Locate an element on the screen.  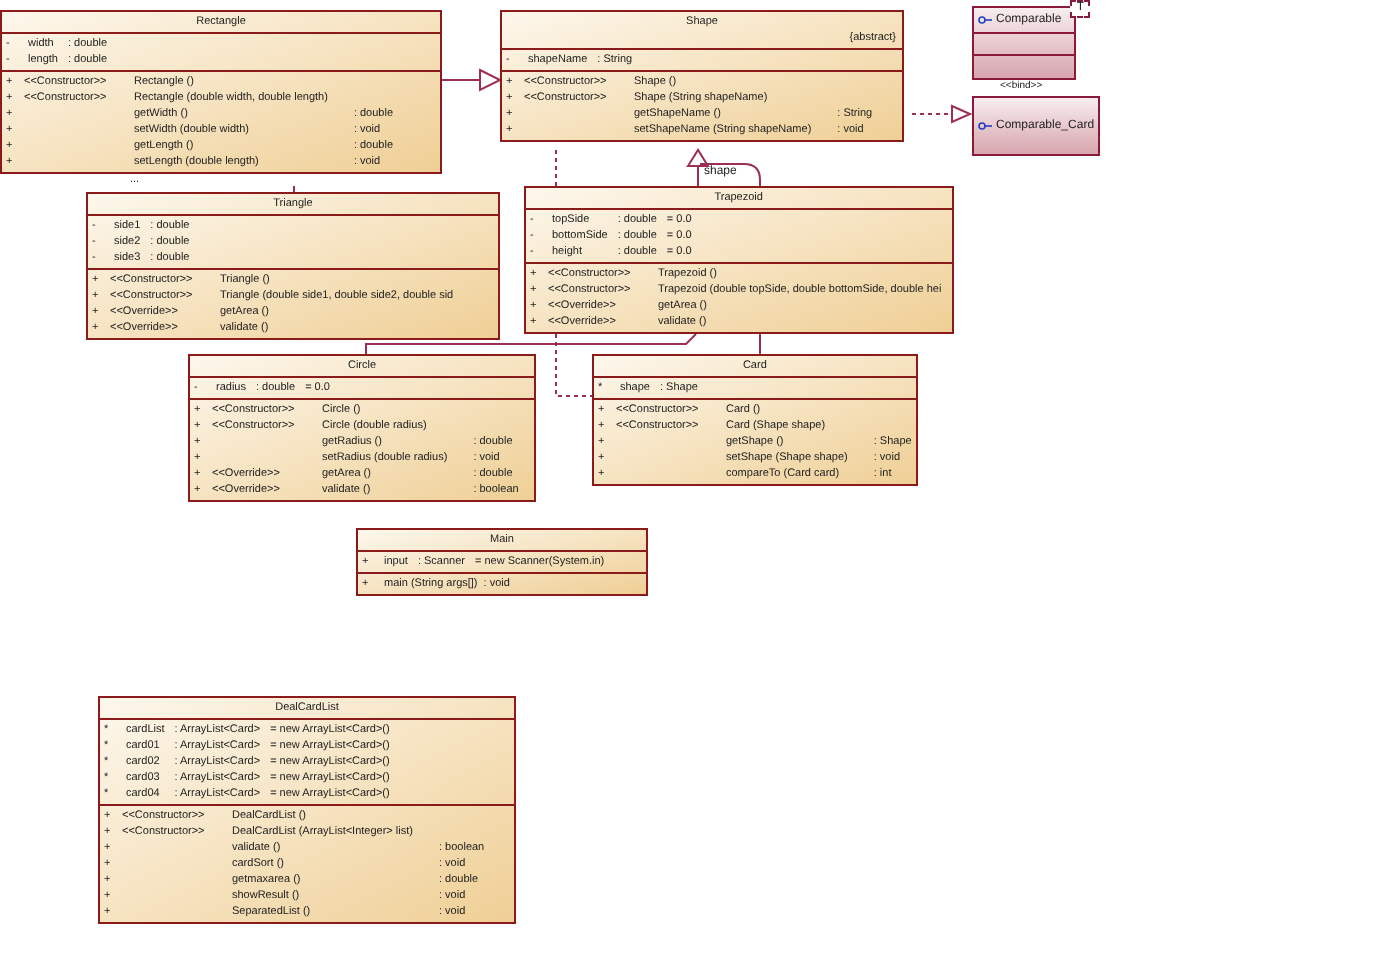
connector-line is located at coordinates (294, 189).